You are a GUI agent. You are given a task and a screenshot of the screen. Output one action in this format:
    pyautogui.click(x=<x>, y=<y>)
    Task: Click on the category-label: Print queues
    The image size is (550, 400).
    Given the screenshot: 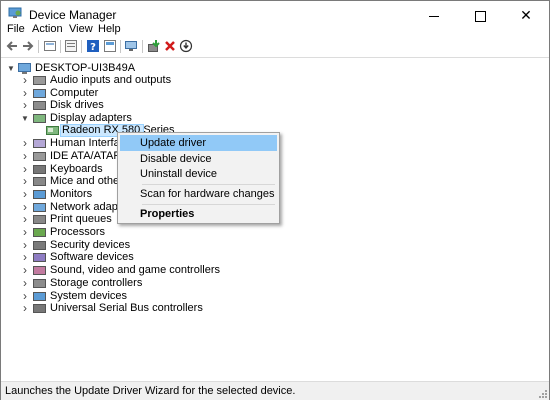 What is the action you would take?
    pyautogui.click(x=81, y=219)
    